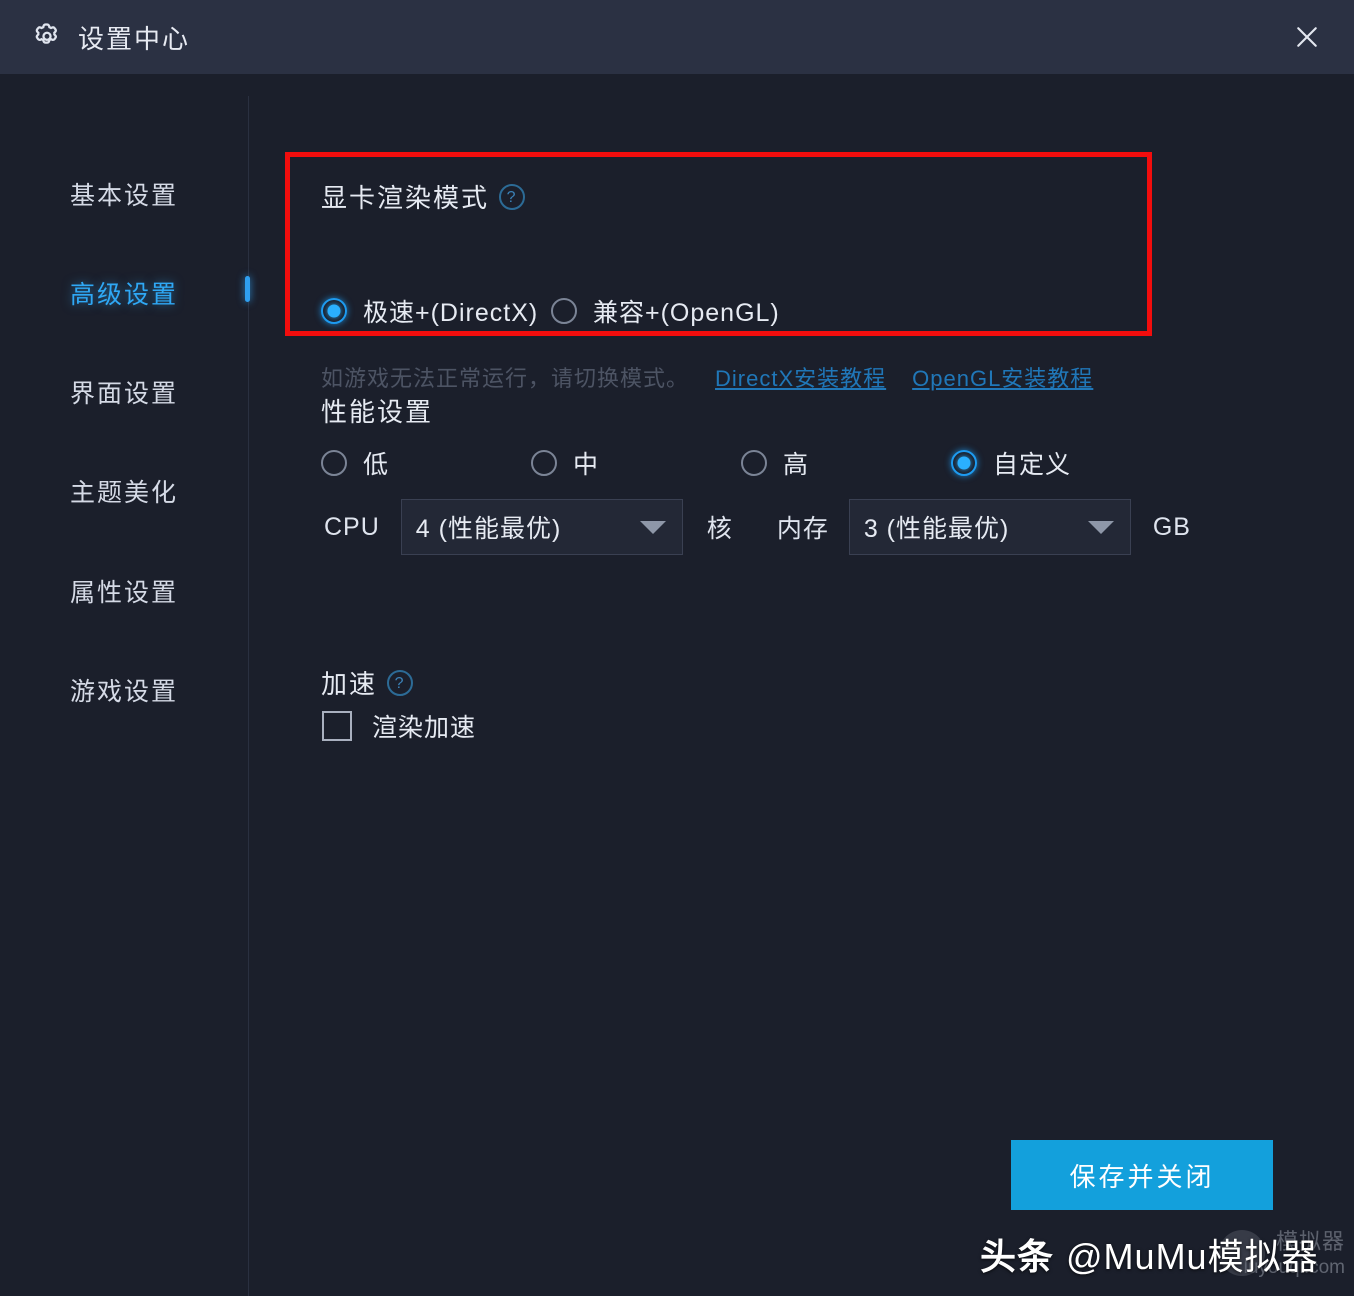 The width and height of the screenshot is (1354, 1296). I want to click on channel-watermark: 头条 @MuMu模拟器, so click(1149, 1254).